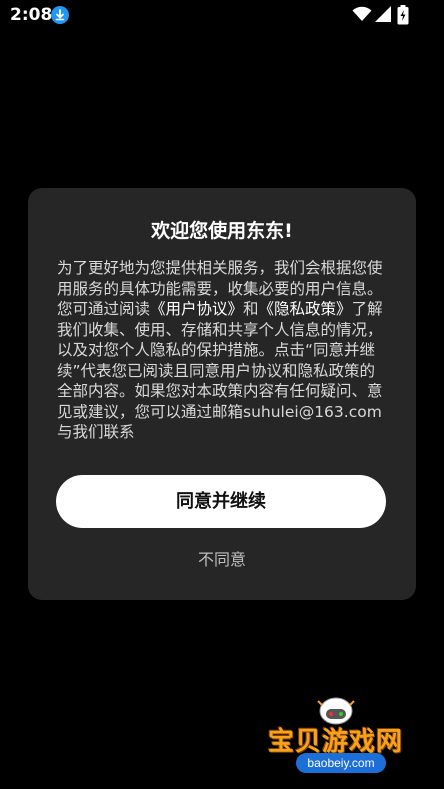  I want to click on battery-charging-icon, so click(403, 17).